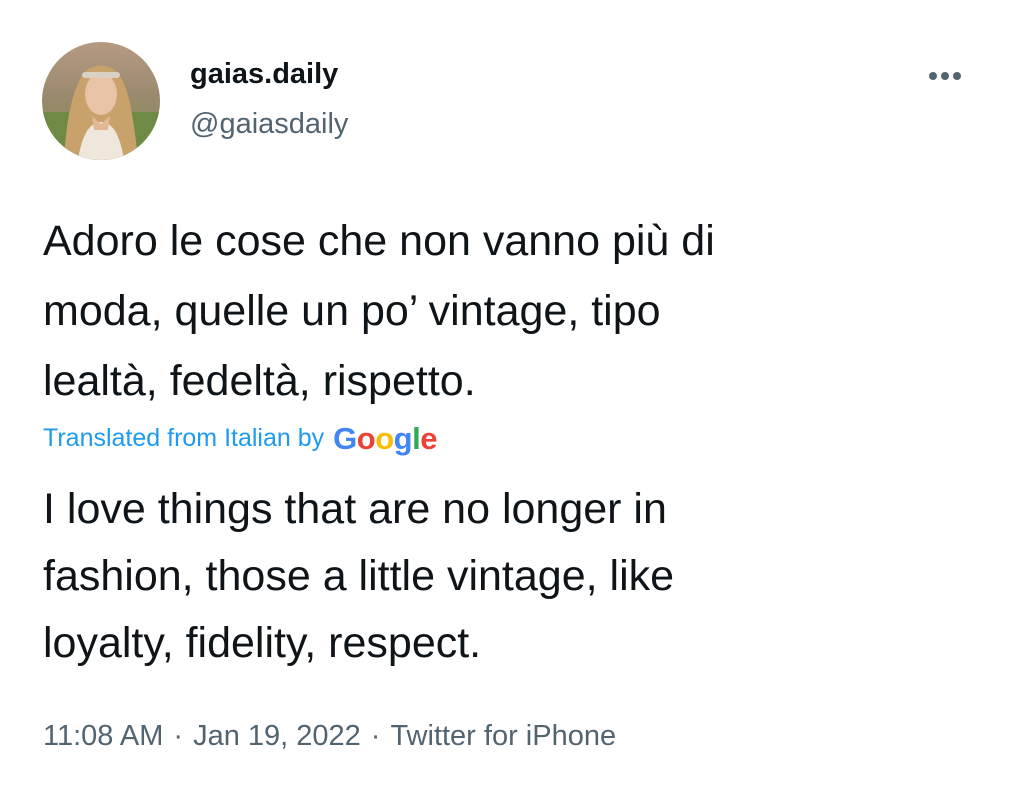  Describe the element at coordinates (103, 736) in the screenshot. I see `tweet-time: 11:08 AM` at that location.